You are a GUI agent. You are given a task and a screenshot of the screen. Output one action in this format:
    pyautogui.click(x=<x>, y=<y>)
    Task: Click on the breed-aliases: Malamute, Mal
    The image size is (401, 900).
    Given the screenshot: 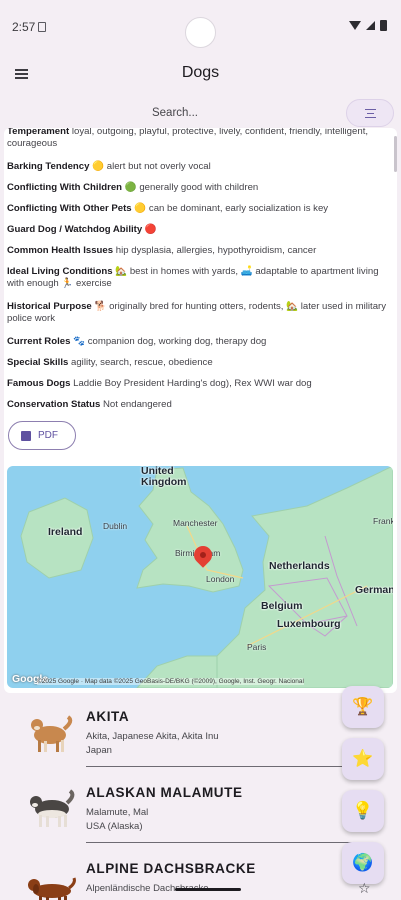 What is the action you would take?
    pyautogui.click(x=117, y=812)
    